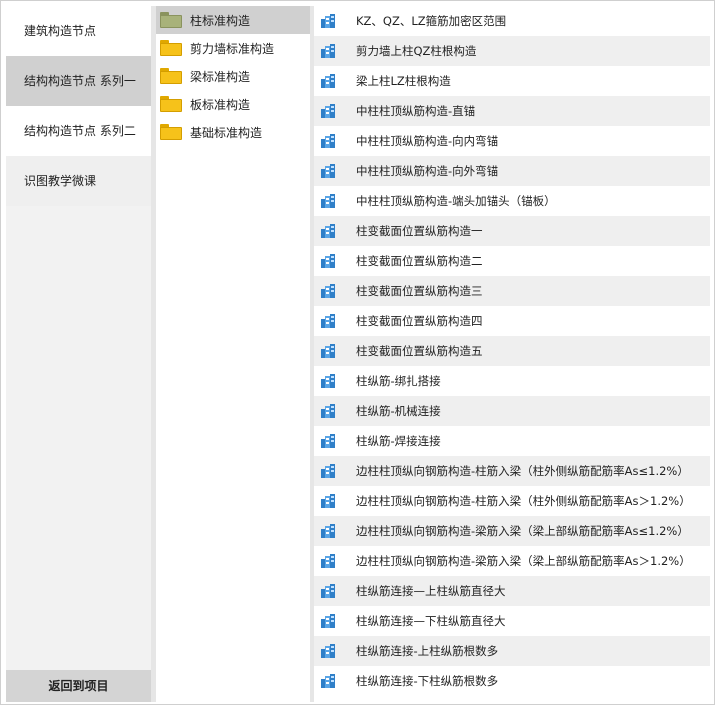  I want to click on node-list-item-label: 柱变截面位置纵筋构造三, so click(419, 291).